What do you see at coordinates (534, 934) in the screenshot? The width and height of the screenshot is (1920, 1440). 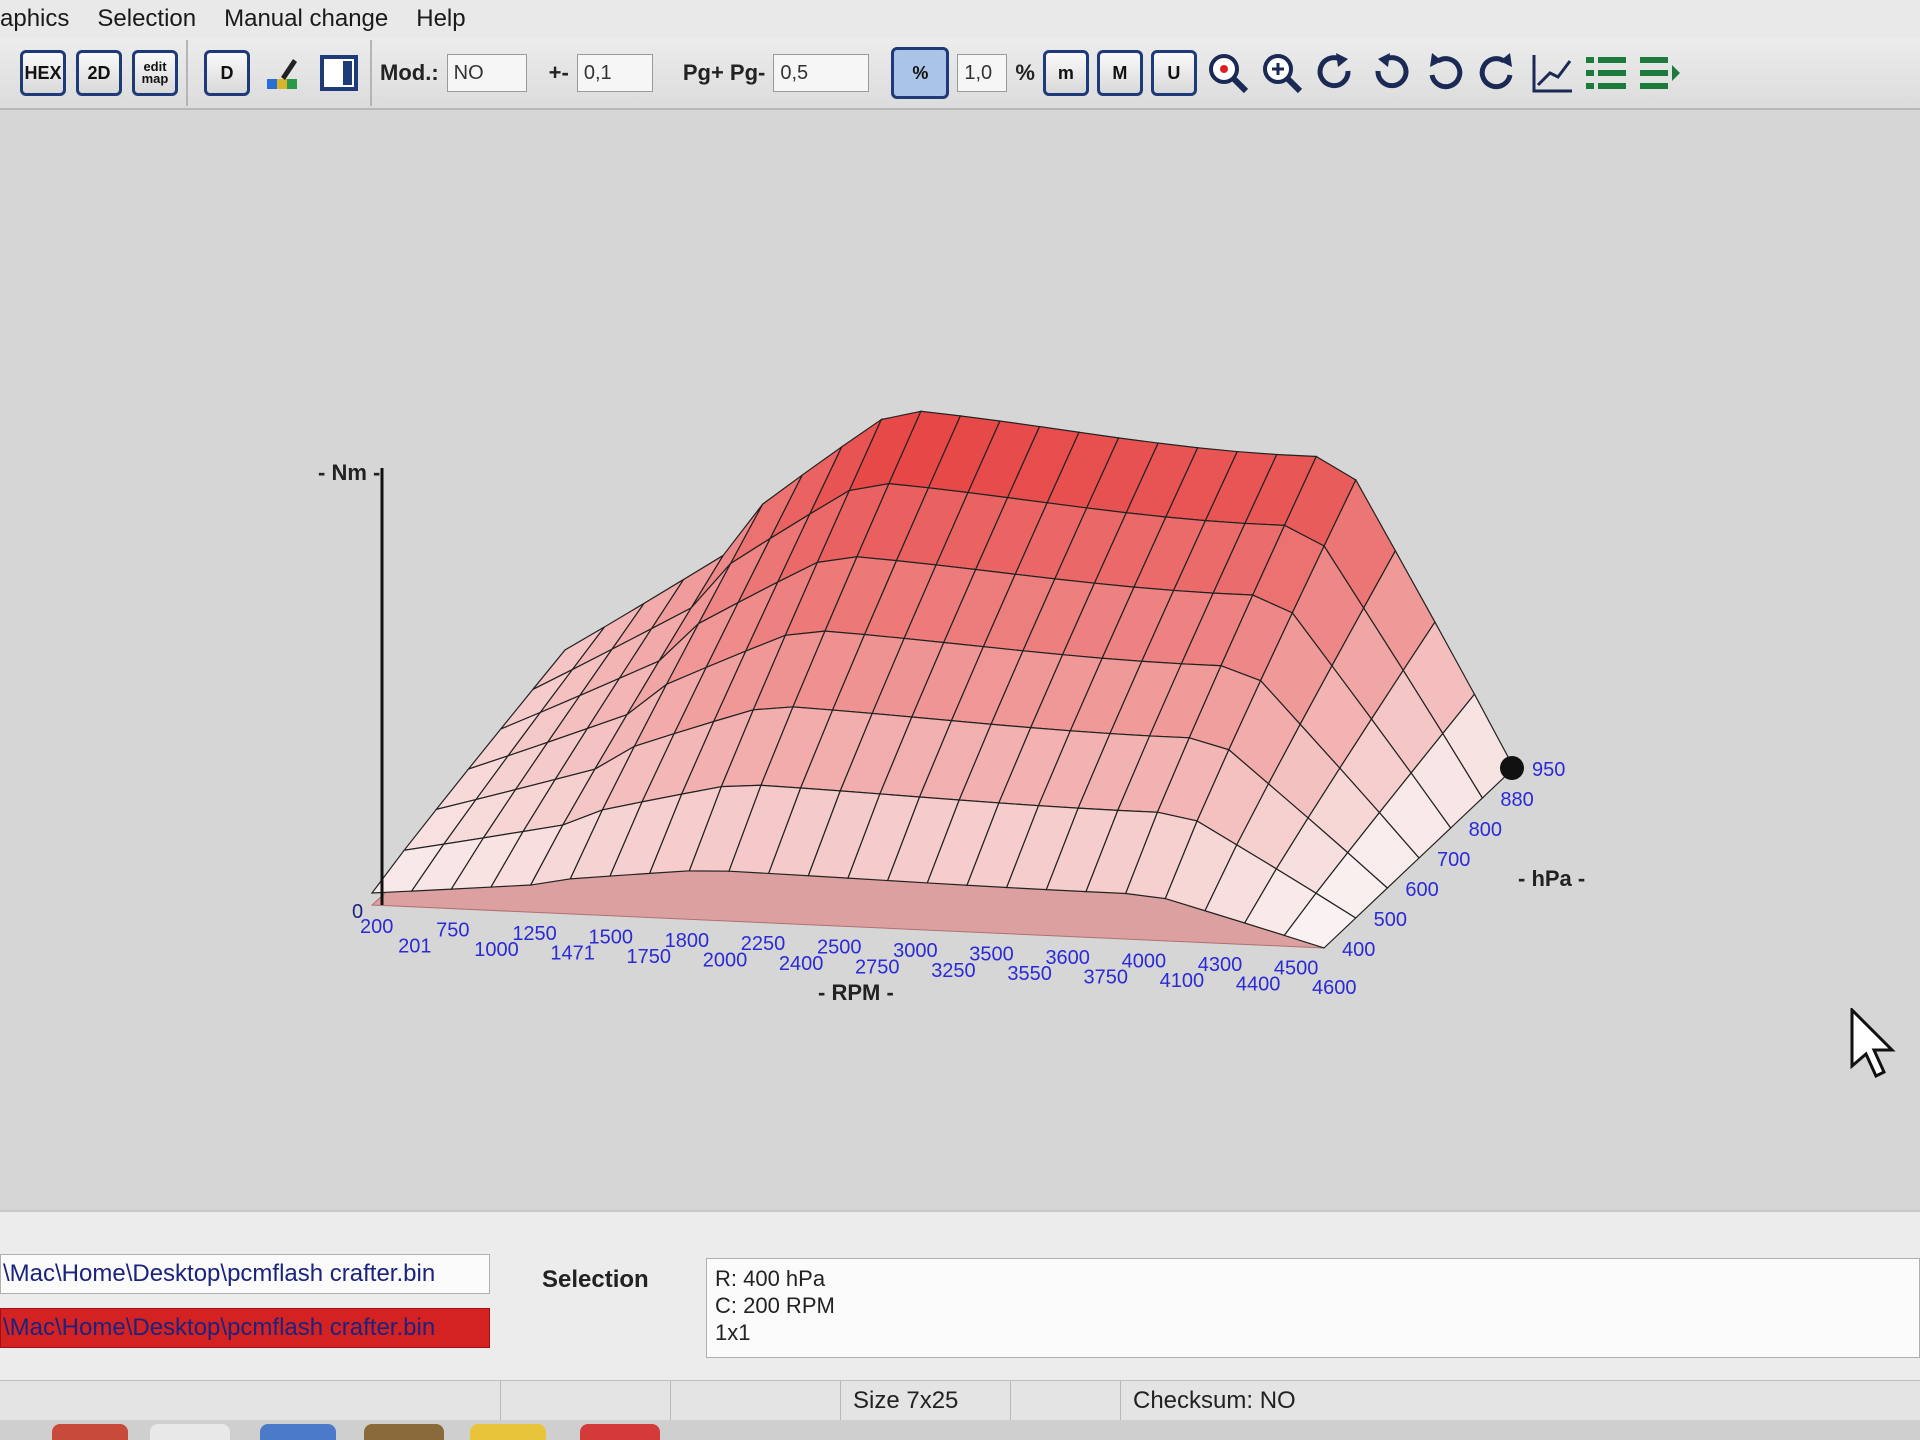 I see `rpm-tick-label: 1250` at bounding box center [534, 934].